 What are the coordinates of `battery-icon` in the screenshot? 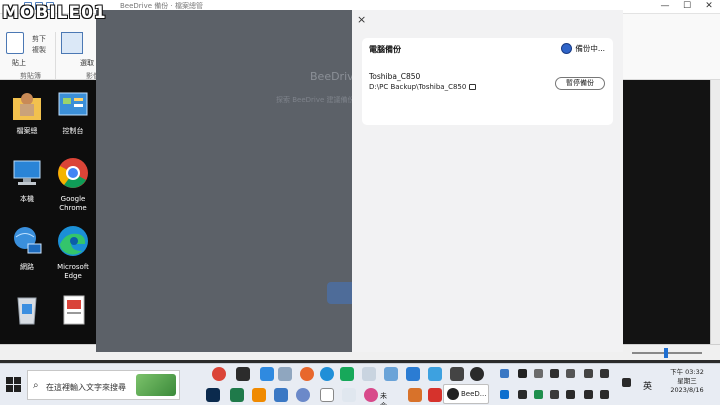 It's located at (604, 394).